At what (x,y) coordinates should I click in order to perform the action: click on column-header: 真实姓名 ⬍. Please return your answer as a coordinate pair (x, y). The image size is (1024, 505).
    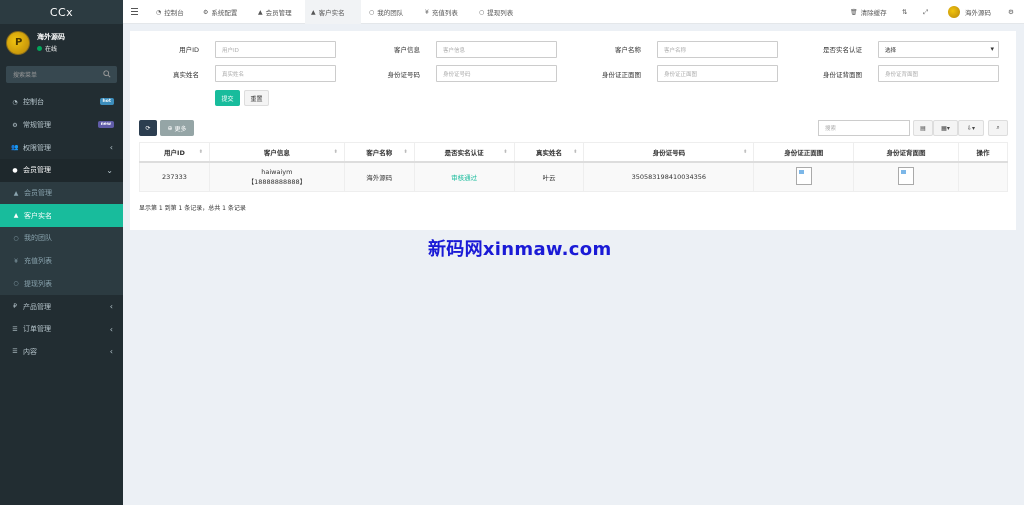
    Looking at the image, I should click on (549, 152).